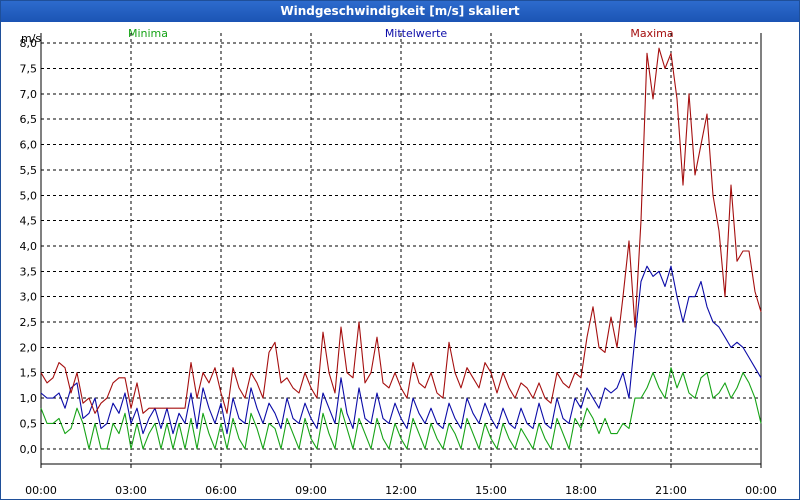 The width and height of the screenshot is (800, 500). What do you see at coordinates (400, 11) in the screenshot?
I see `window-title: Windgeschwindigkeit [m/s] skaliert` at bounding box center [400, 11].